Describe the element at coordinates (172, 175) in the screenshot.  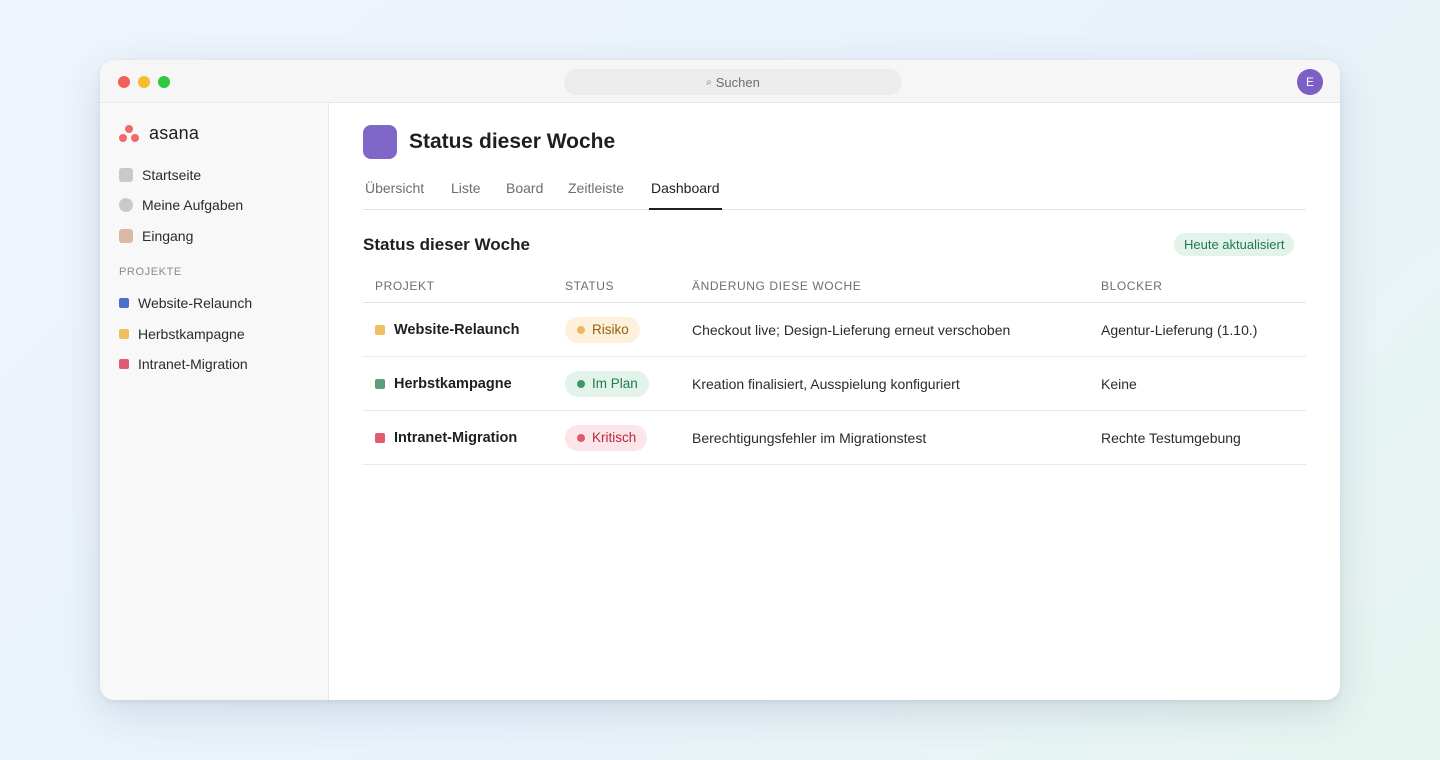
I see `sidebar-item-label: Startseite` at that location.